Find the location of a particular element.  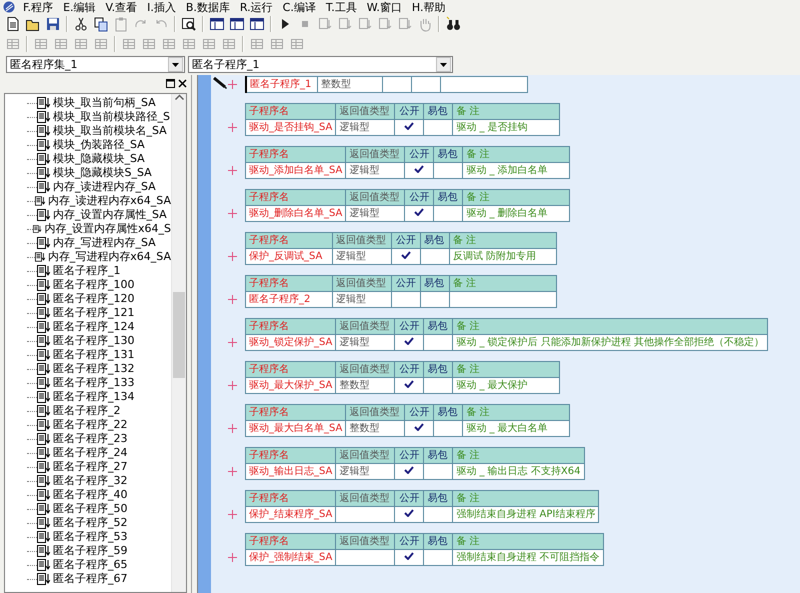

menu-item: C.编译 is located at coordinates (299, 7).